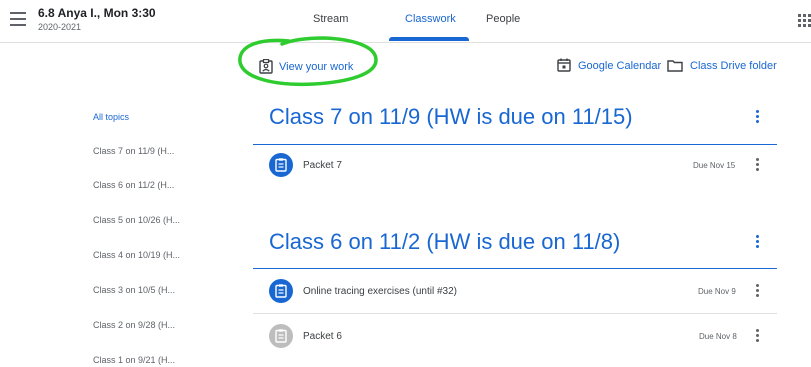 This screenshot has width=811, height=367. What do you see at coordinates (503, 19) in the screenshot?
I see `tab-people: People` at bounding box center [503, 19].